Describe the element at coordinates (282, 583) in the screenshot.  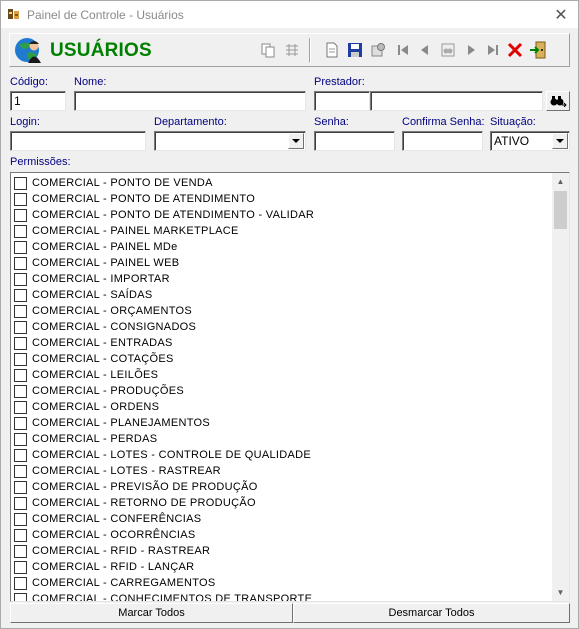
I see `permission-item: COMERCIAL - CARREGAMENTOS` at that location.